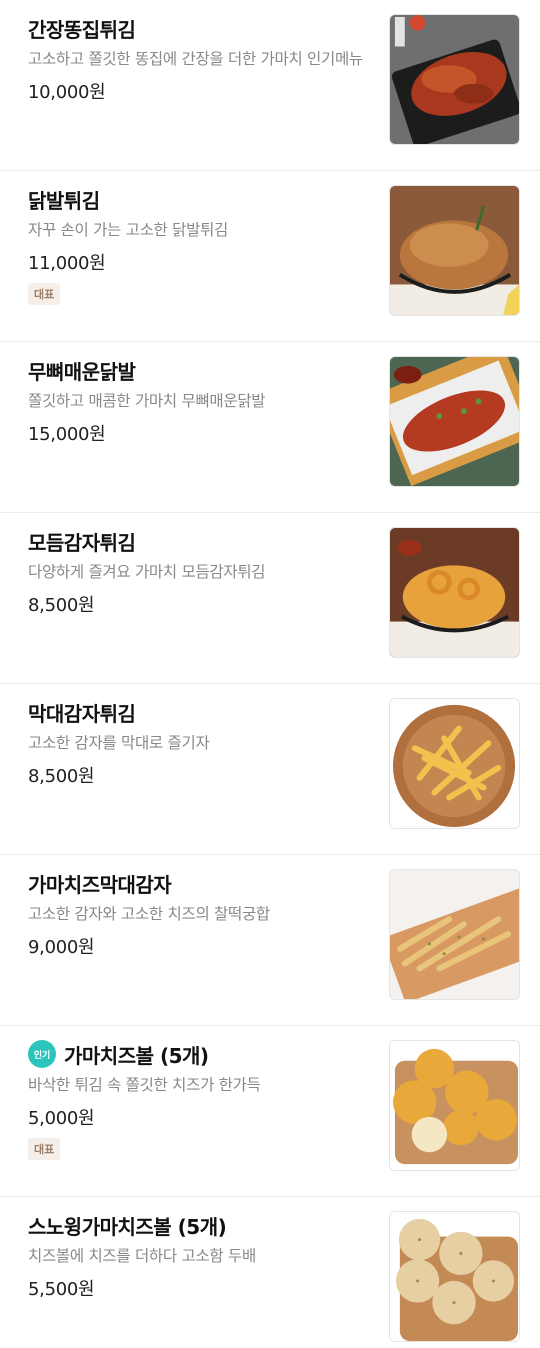  I want to click on menu-item-gamachijeu-makdae-gamja: 가마치즈막대감자 고소한 감자와 고소한 치즈의 찰떡궁합 9,000원, so click(270, 940).